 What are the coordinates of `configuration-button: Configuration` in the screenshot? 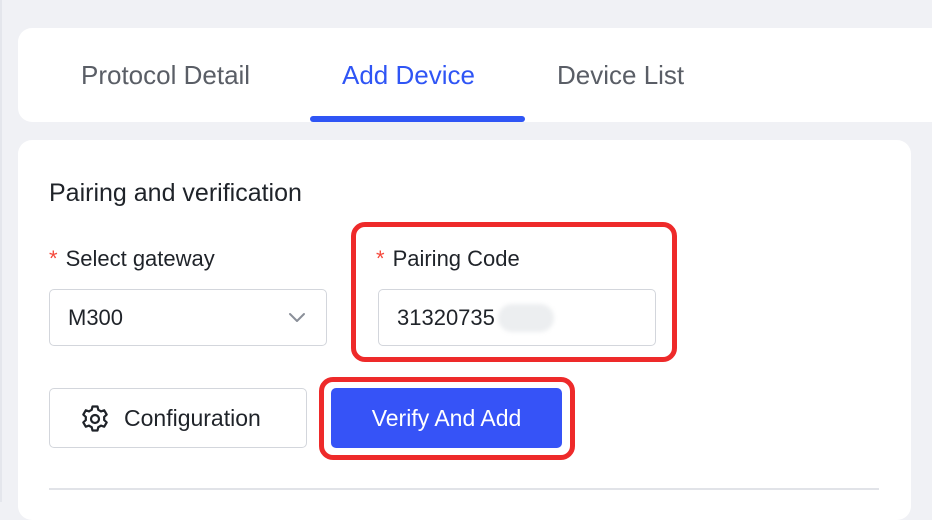 It's located at (178, 418).